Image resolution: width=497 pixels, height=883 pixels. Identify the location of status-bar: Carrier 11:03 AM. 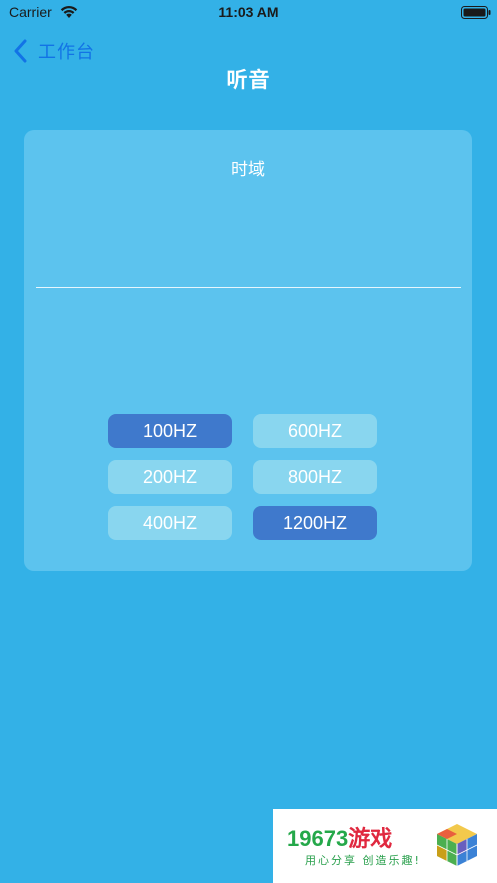
(248, 13).